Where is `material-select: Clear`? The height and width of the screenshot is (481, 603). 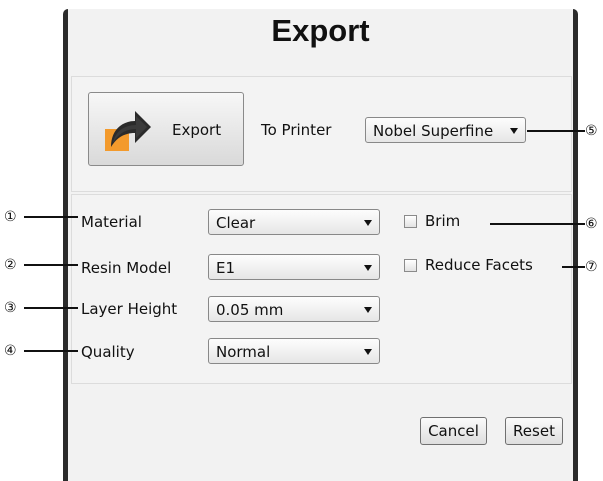
material-select: Clear is located at coordinates (294, 222).